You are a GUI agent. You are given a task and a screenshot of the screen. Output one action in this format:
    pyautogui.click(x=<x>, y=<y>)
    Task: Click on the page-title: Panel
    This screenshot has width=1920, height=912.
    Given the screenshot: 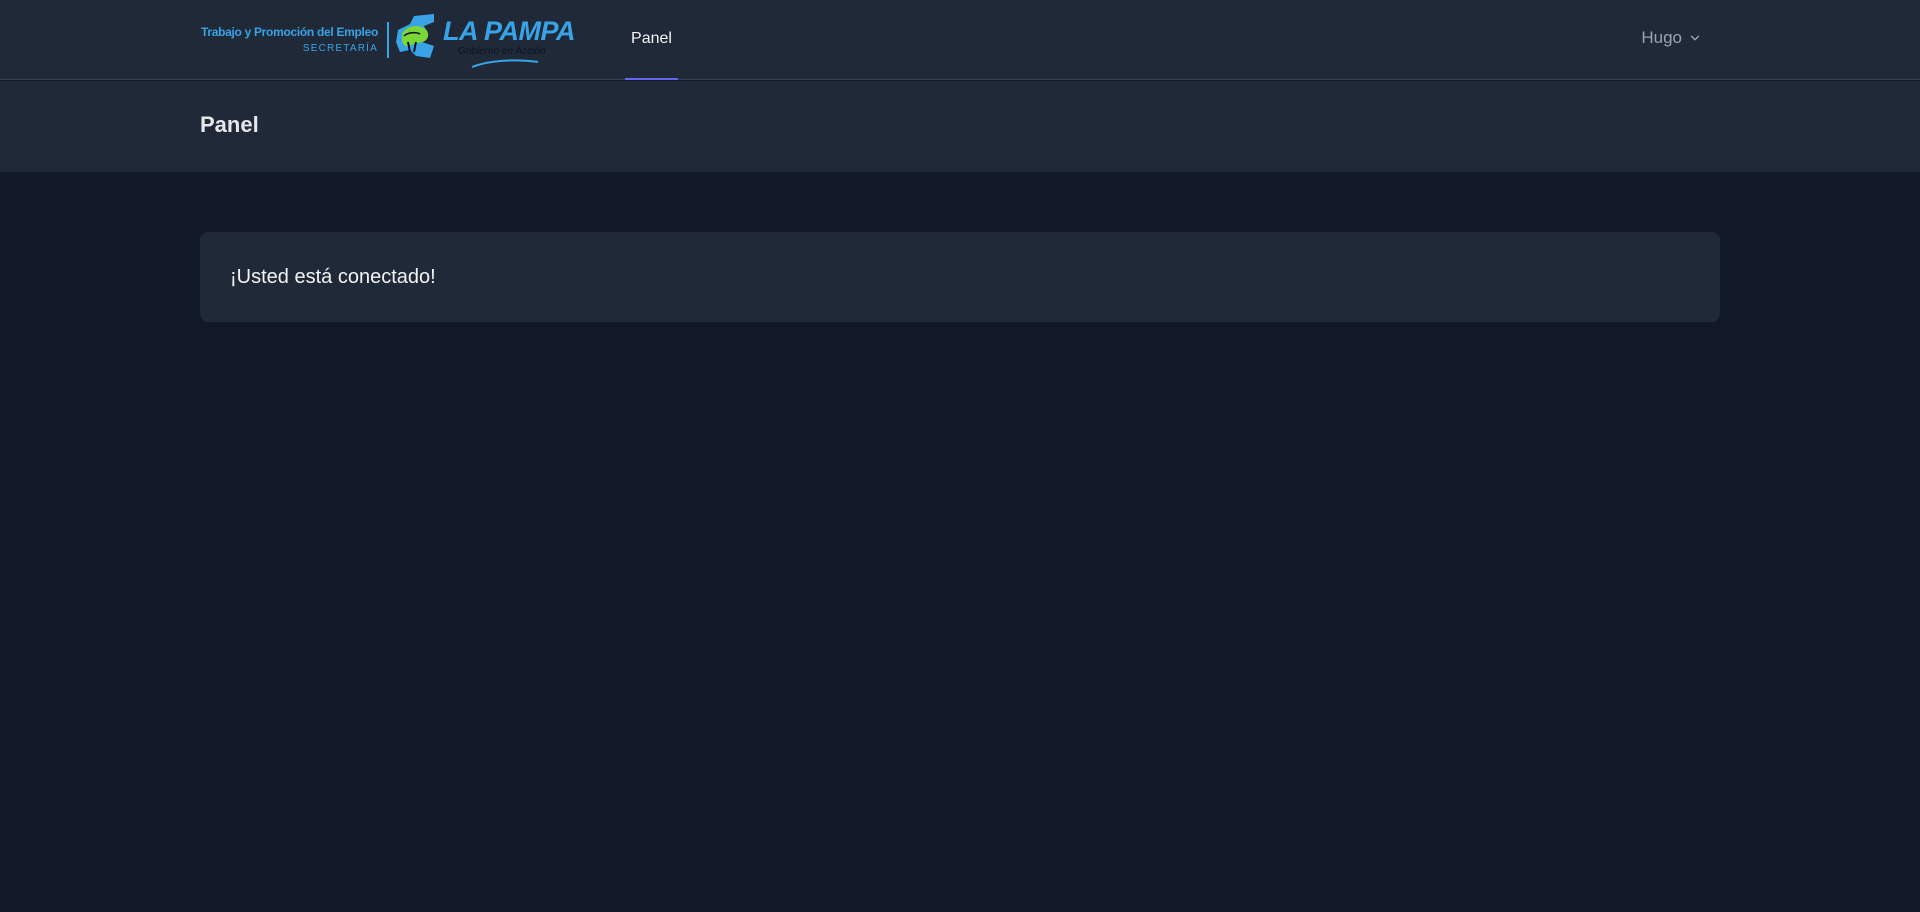 What is the action you would take?
    pyautogui.click(x=229, y=124)
    